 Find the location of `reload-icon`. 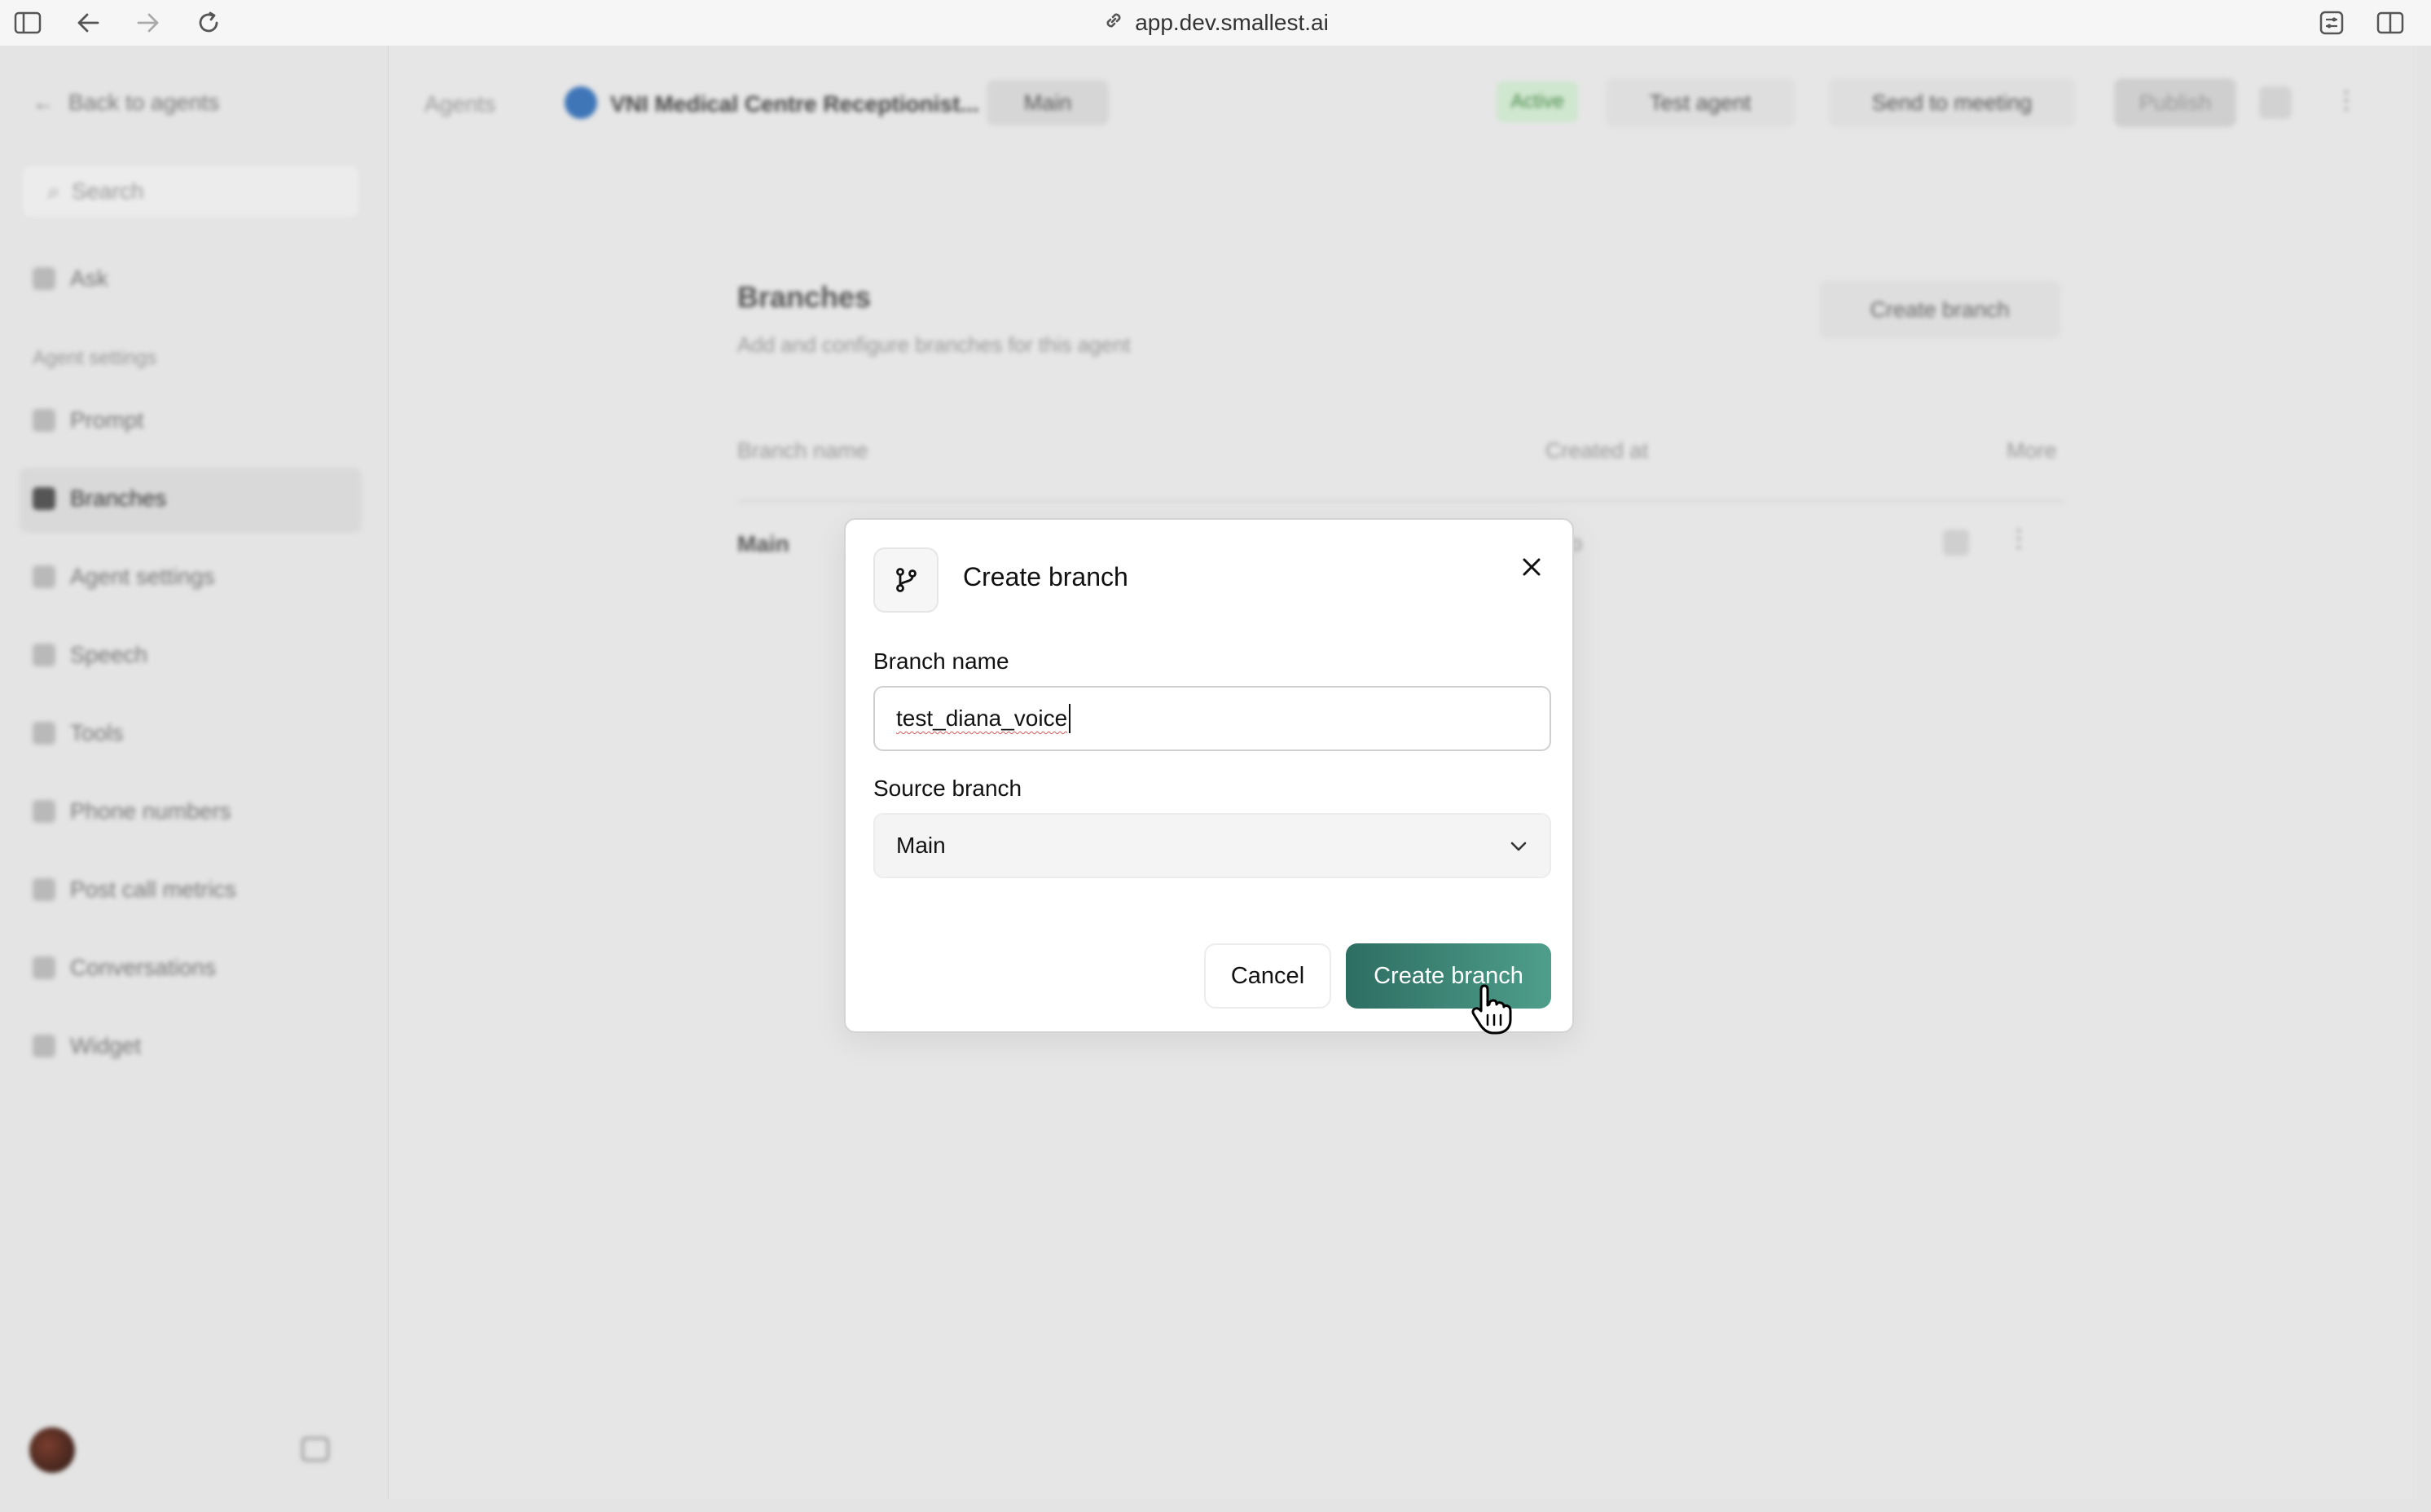

reload-icon is located at coordinates (208, 22).